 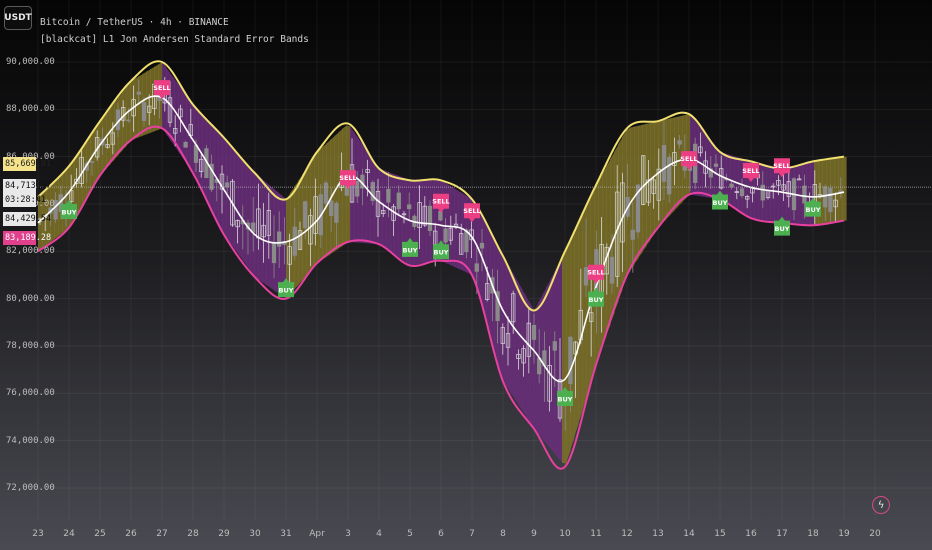 I want to click on x-tick-label: 25, so click(x=100, y=534).